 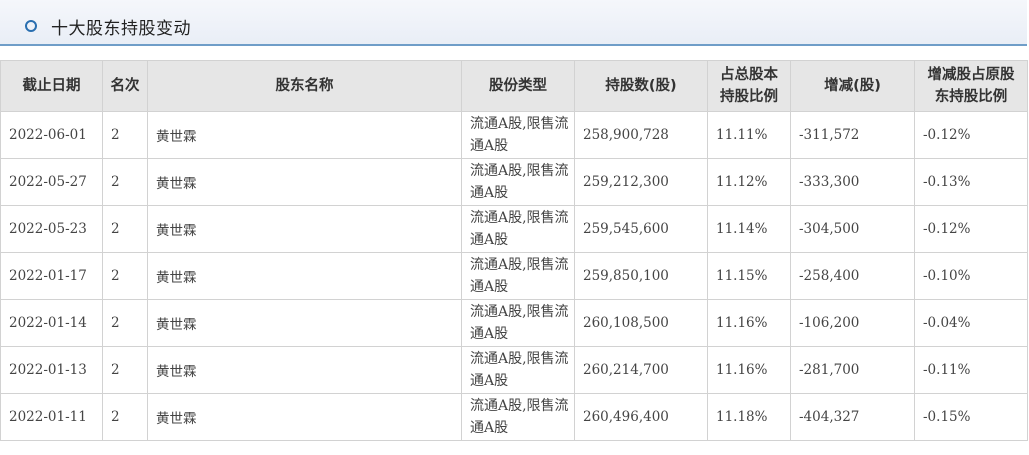 What do you see at coordinates (971, 323) in the screenshot?
I see `cell-change-ratio: -0.04%` at bounding box center [971, 323].